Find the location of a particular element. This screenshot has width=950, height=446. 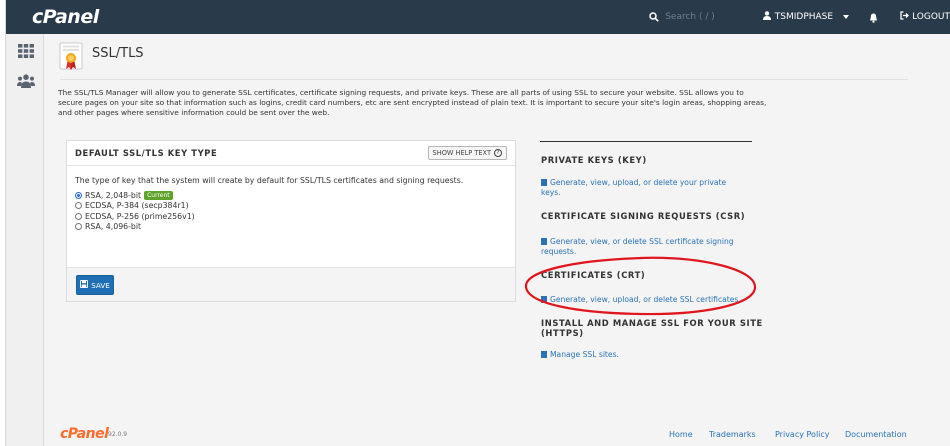

key-type-option-label: ECDSA, P-384 (secp384r1) is located at coordinates (137, 206).